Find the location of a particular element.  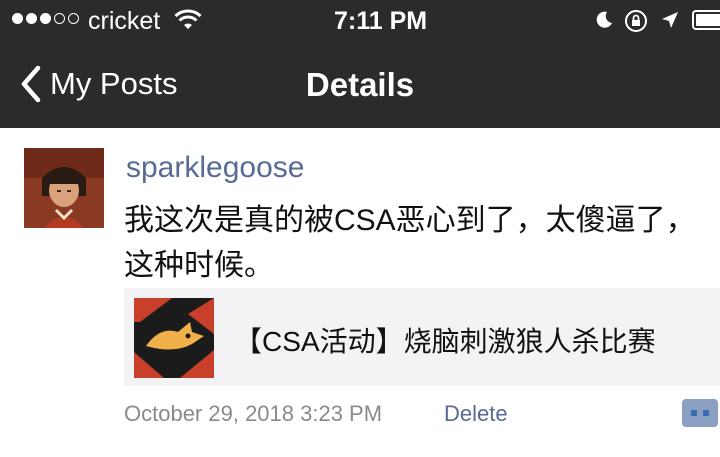

status-time: 7:11 PM is located at coordinates (381, 21).